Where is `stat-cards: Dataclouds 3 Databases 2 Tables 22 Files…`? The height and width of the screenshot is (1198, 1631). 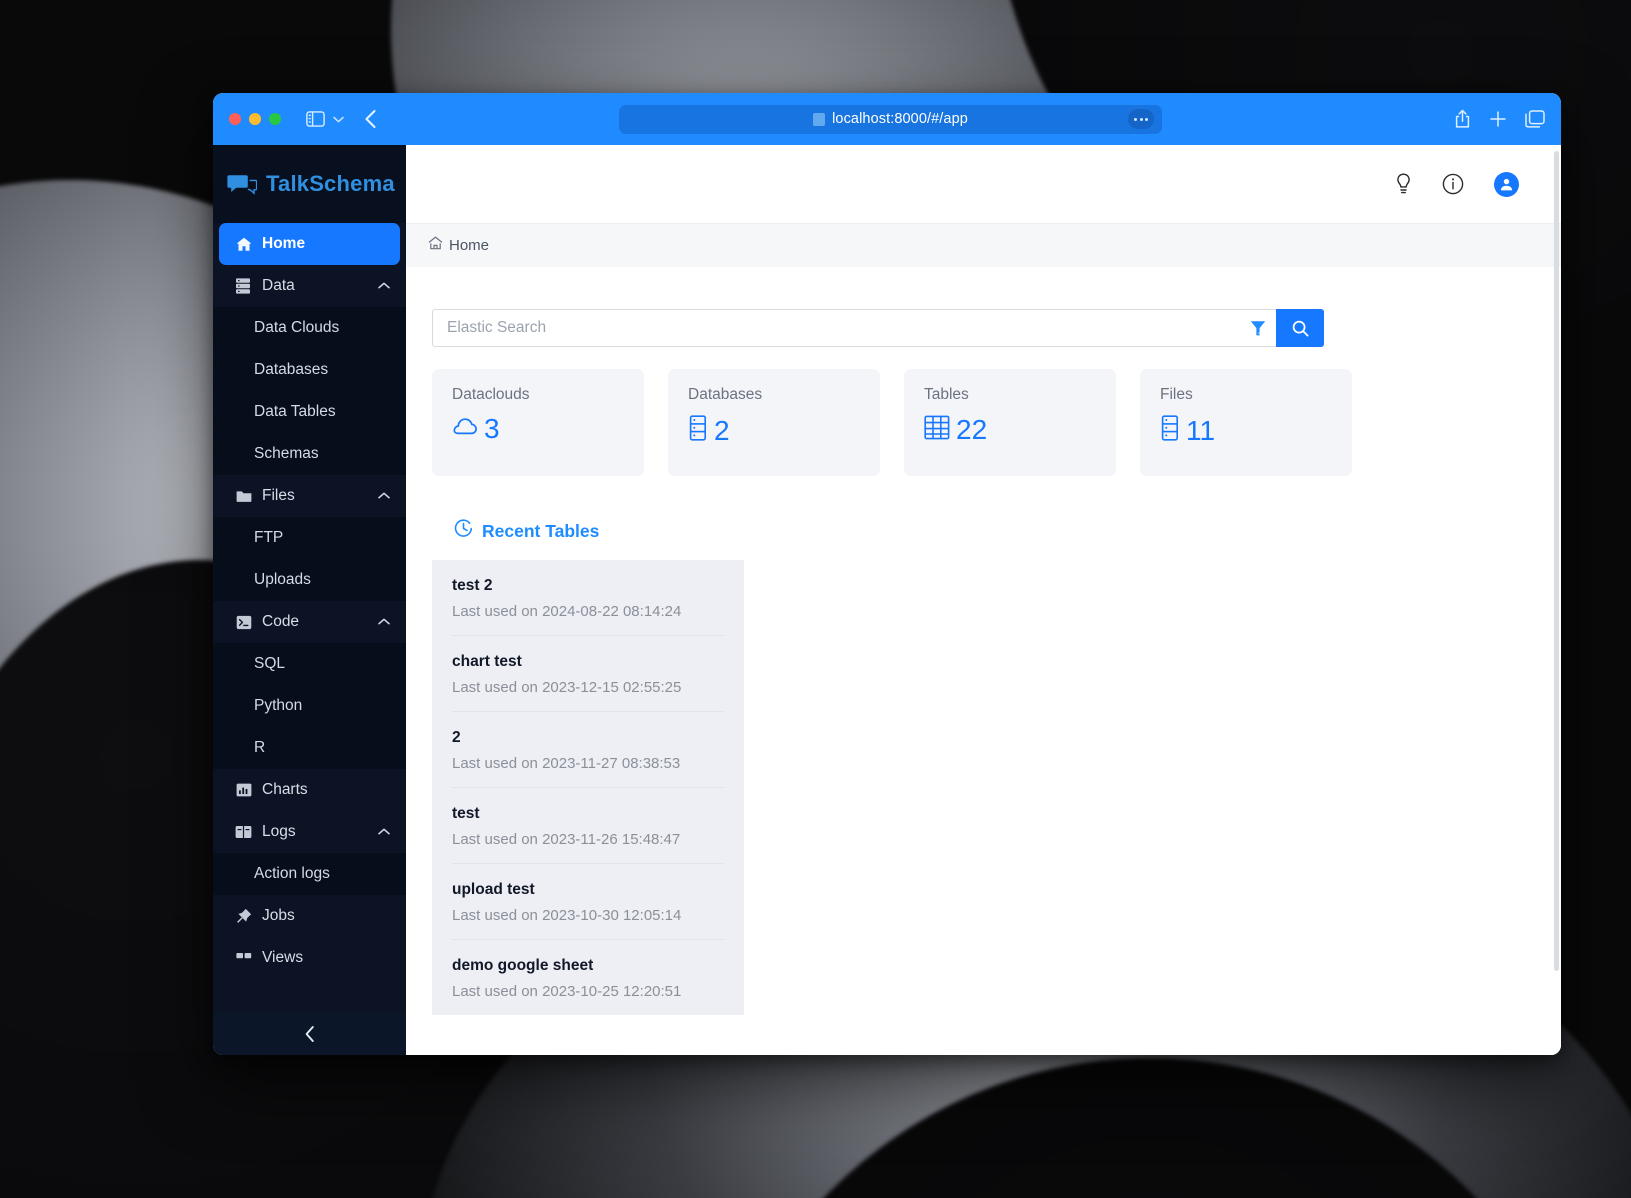
stat-cards: Dataclouds 3 Databases 2 Tables 22 Files… is located at coordinates (996, 422).